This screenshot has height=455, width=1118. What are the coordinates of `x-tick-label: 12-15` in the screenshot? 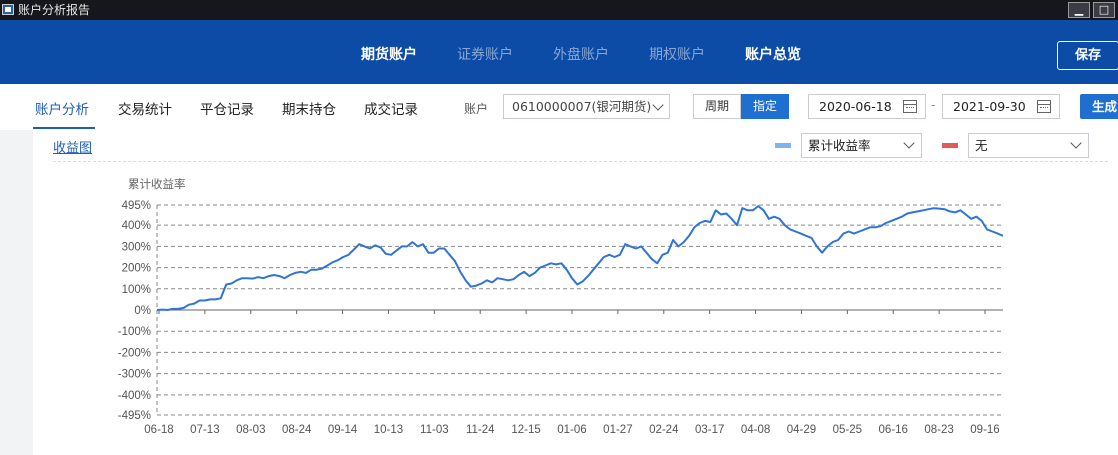 It's located at (525, 430).